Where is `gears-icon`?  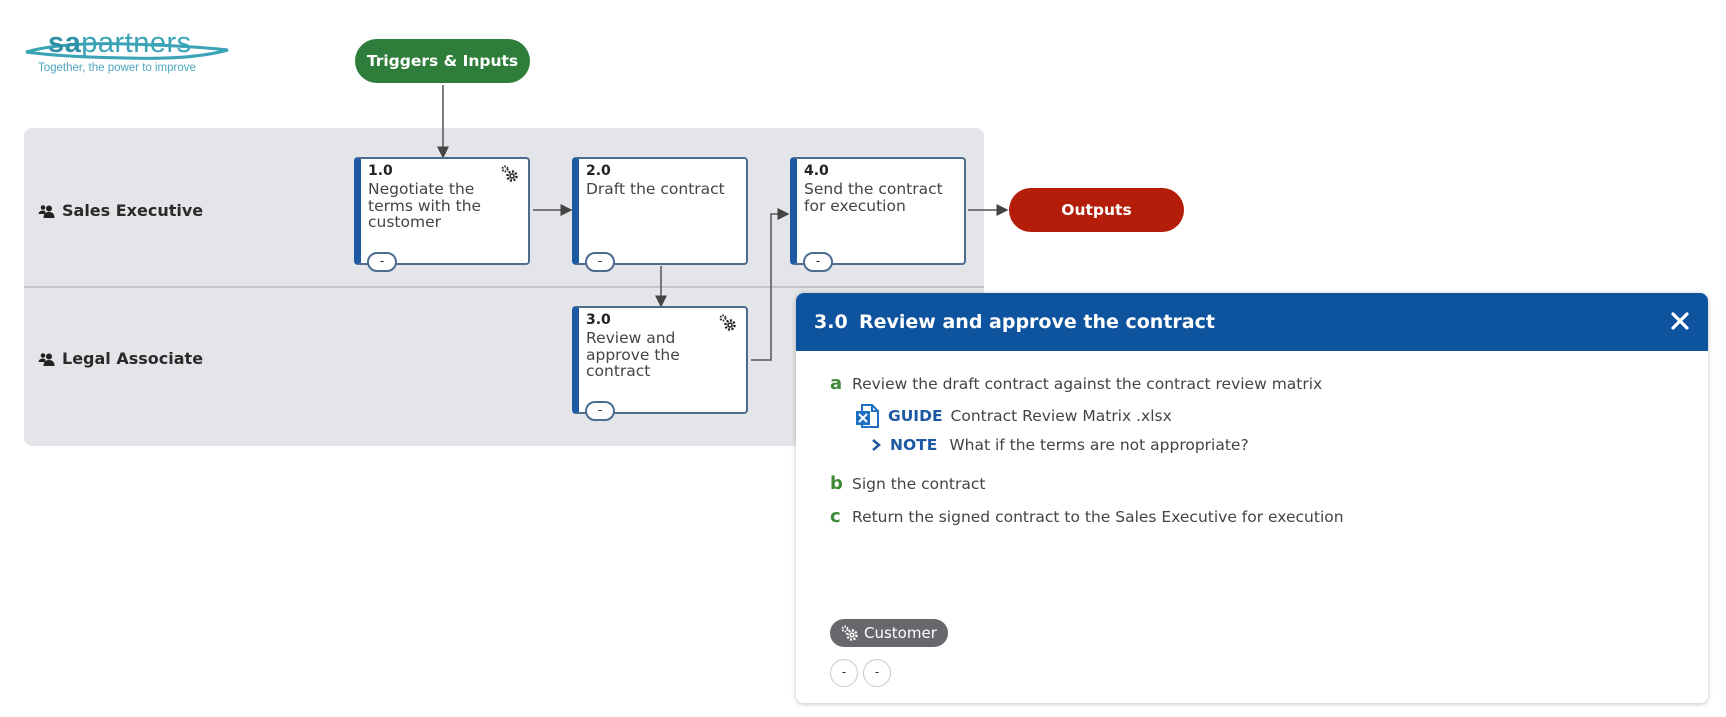
gears-icon is located at coordinates (849, 633).